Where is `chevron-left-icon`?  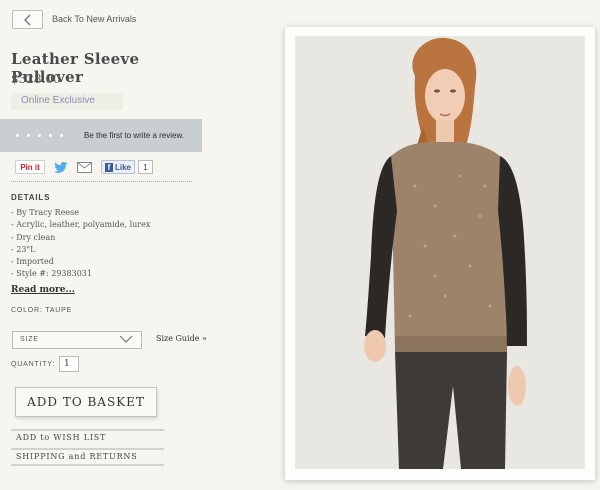
chevron-left-icon is located at coordinates (27, 19).